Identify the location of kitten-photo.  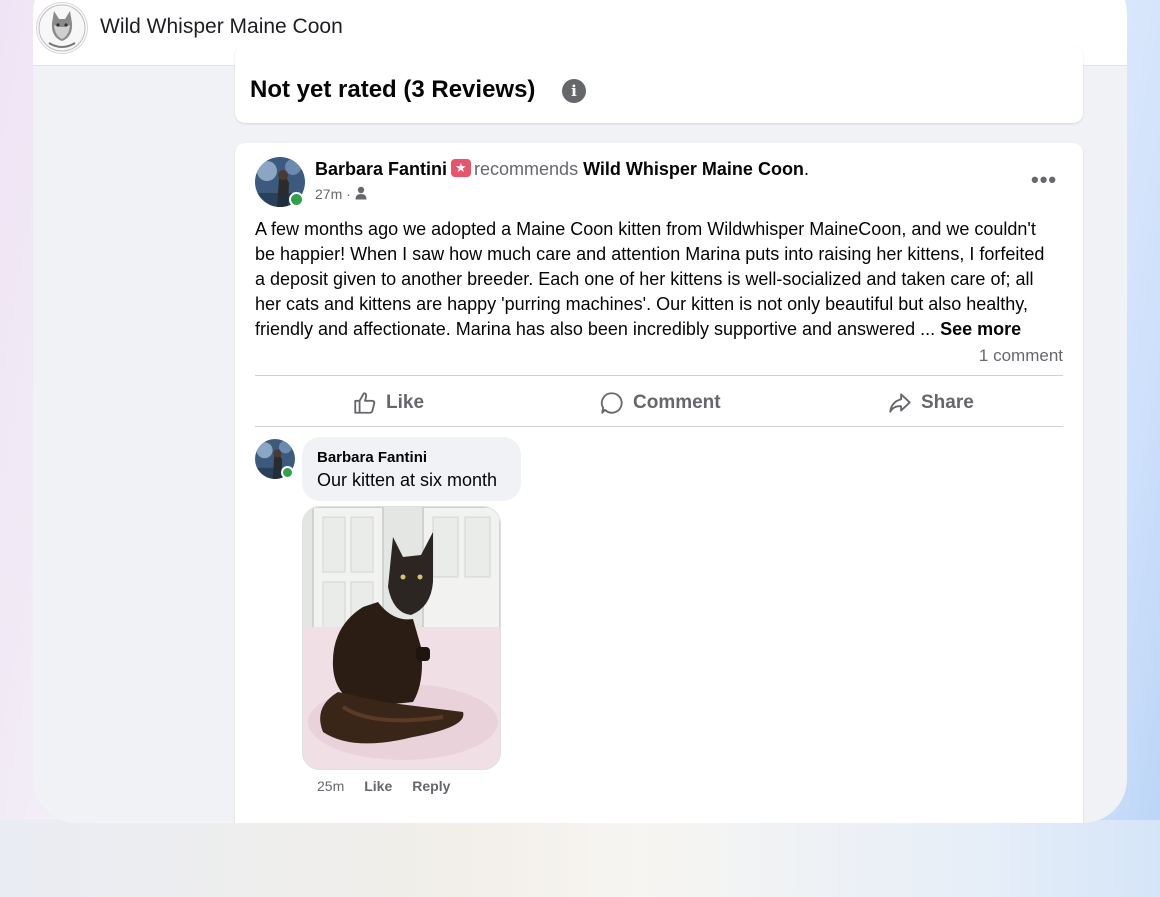
(401, 638).